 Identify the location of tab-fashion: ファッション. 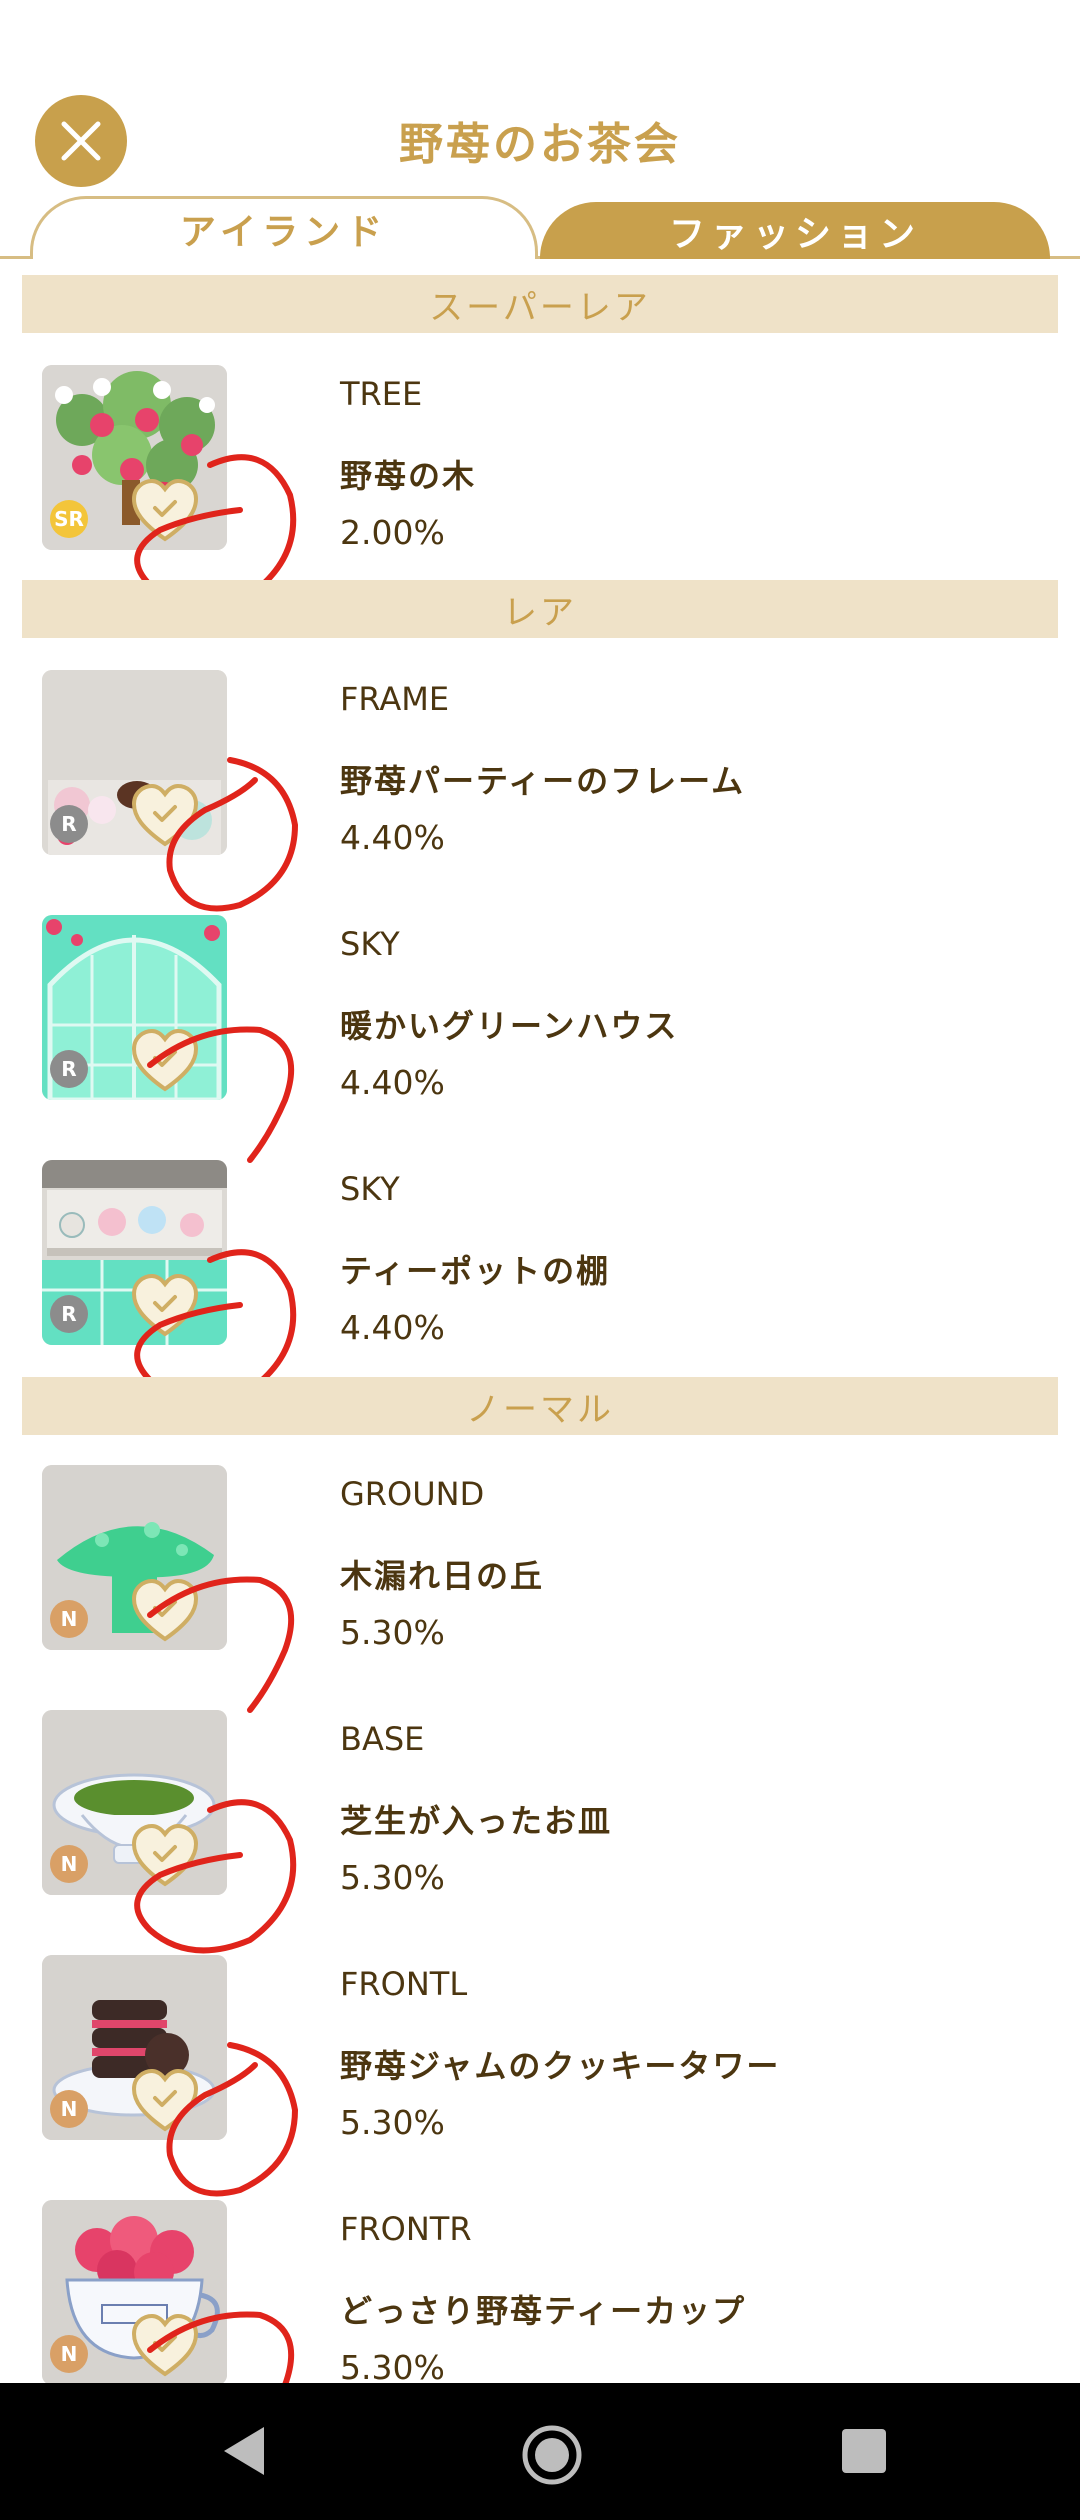
(795, 230).